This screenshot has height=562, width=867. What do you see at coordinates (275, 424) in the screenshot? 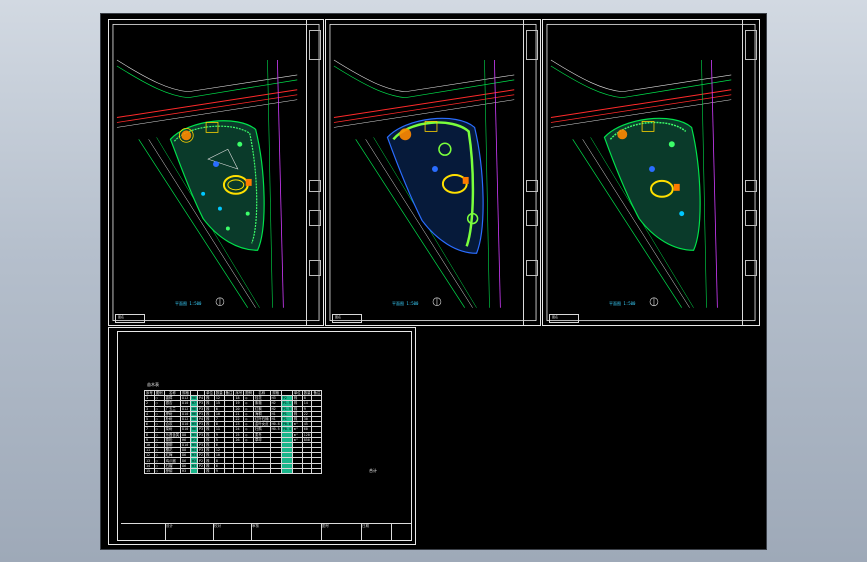
I see `table-cell: H0.8` at bounding box center [275, 424].